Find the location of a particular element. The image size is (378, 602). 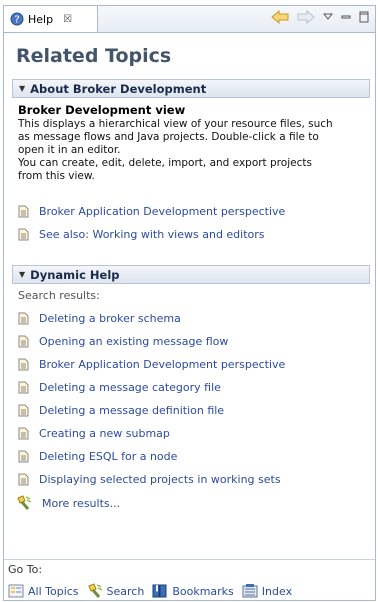

search-icon is located at coordinates (94, 590).